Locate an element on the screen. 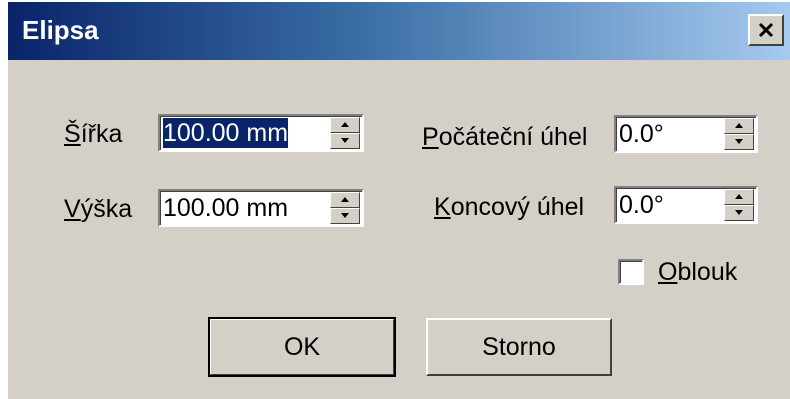 The image size is (790, 399). end-angle-label-mnemonic: K is located at coordinates (442, 207).